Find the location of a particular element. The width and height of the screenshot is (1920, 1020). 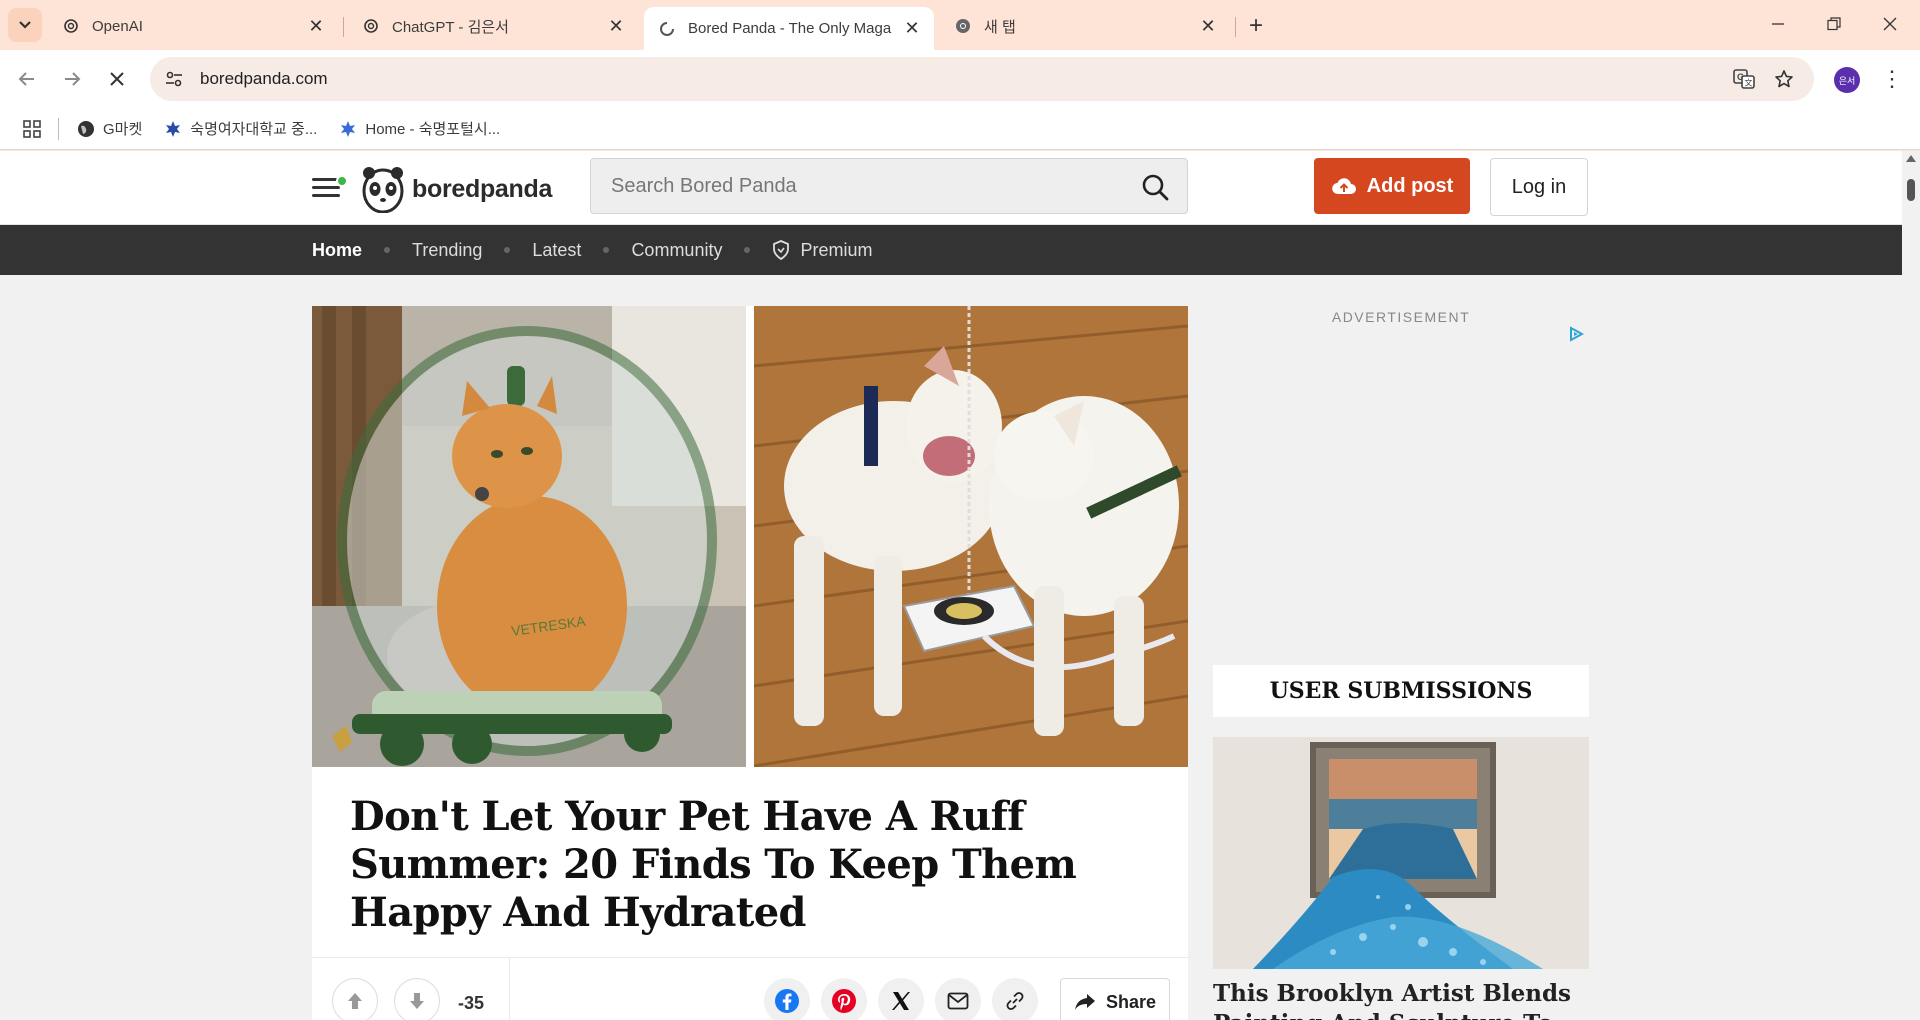

copy-link-button is located at coordinates (1015, 999).